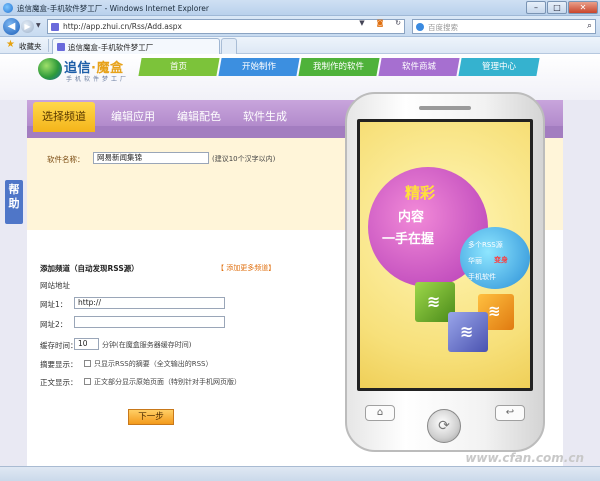 This screenshot has width=600, height=481. I want to click on refresh-icon: ↻, so click(398, 23).